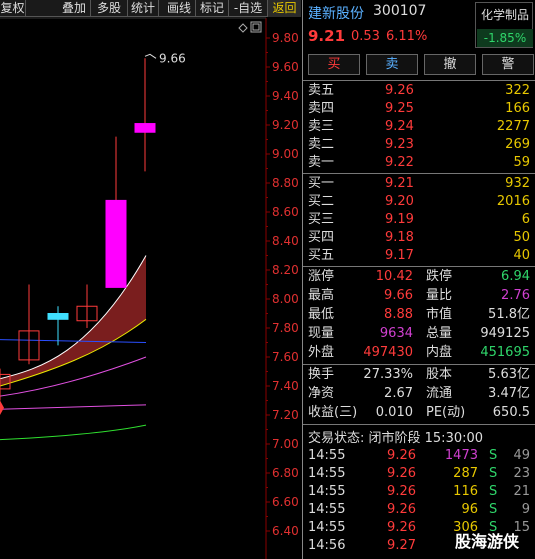 Image resolution: width=535 pixels, height=559 pixels. Describe the element at coordinates (285, 357) in the screenshot. I see `y-tick-label: 7.60` at that location.